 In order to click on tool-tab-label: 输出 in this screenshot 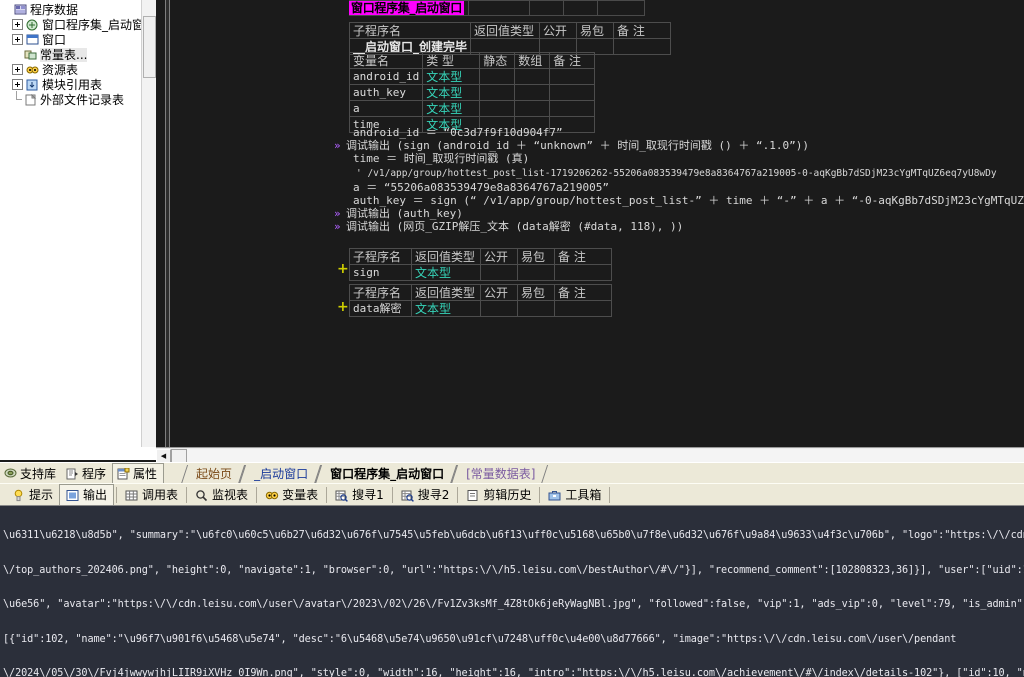, I will do `click(95, 495)`.